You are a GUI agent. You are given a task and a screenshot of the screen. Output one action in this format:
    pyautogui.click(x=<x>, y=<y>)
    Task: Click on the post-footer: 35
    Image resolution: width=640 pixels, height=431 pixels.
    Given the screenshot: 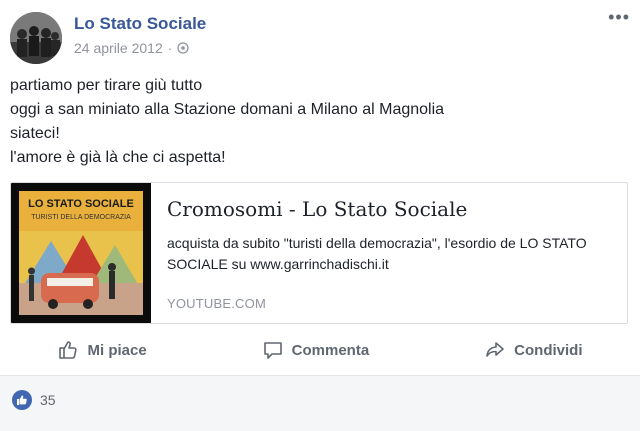 What is the action you would take?
    pyautogui.click(x=320, y=403)
    